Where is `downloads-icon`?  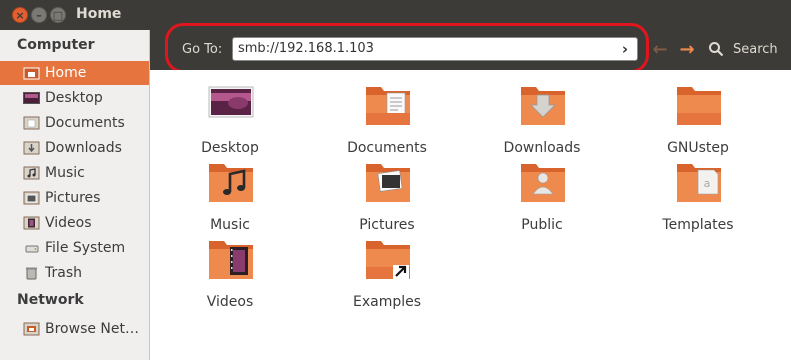 downloads-icon is located at coordinates (31, 148).